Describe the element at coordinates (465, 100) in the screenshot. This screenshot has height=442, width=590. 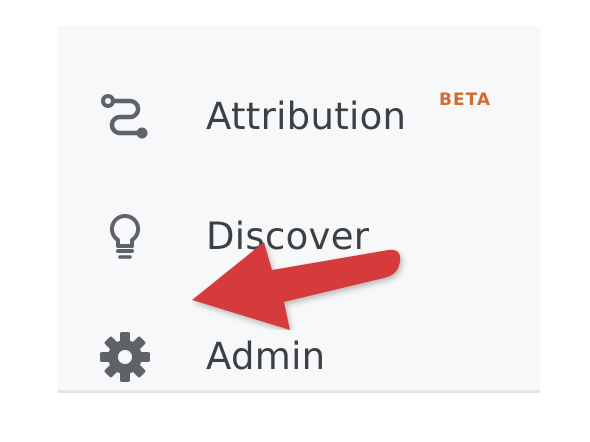
I see `beta-badge: BETA` at that location.